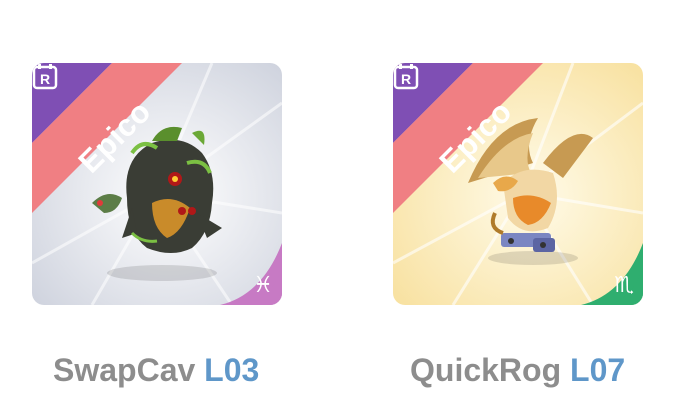 The height and width of the screenshot is (419, 699). I want to click on dragon-level: L07, so click(598, 370).